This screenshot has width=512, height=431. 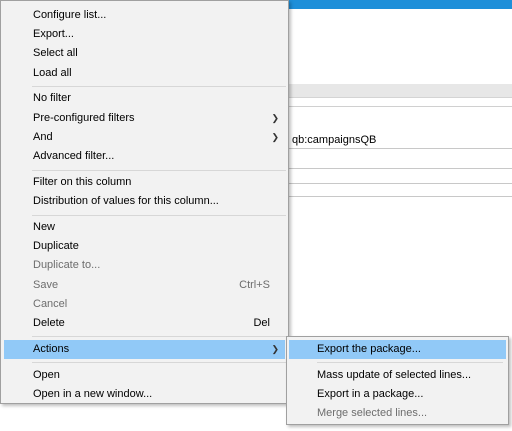 I want to click on menu-item-label: Actions, so click(x=51, y=349).